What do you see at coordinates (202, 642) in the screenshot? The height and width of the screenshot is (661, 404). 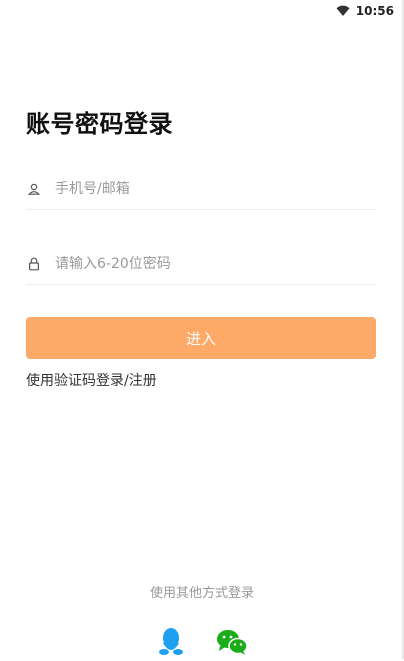 I see `social-login-row` at bounding box center [202, 642].